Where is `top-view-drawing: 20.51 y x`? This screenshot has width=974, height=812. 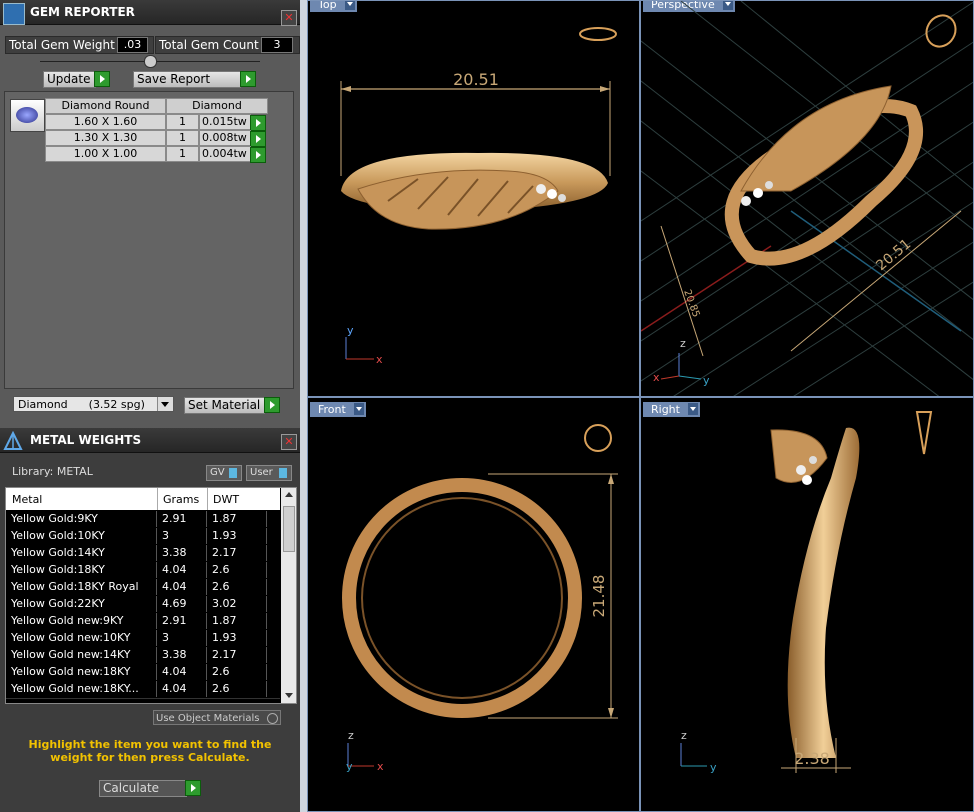
top-view-drawing: 20.51 y x is located at coordinates (478, 196).